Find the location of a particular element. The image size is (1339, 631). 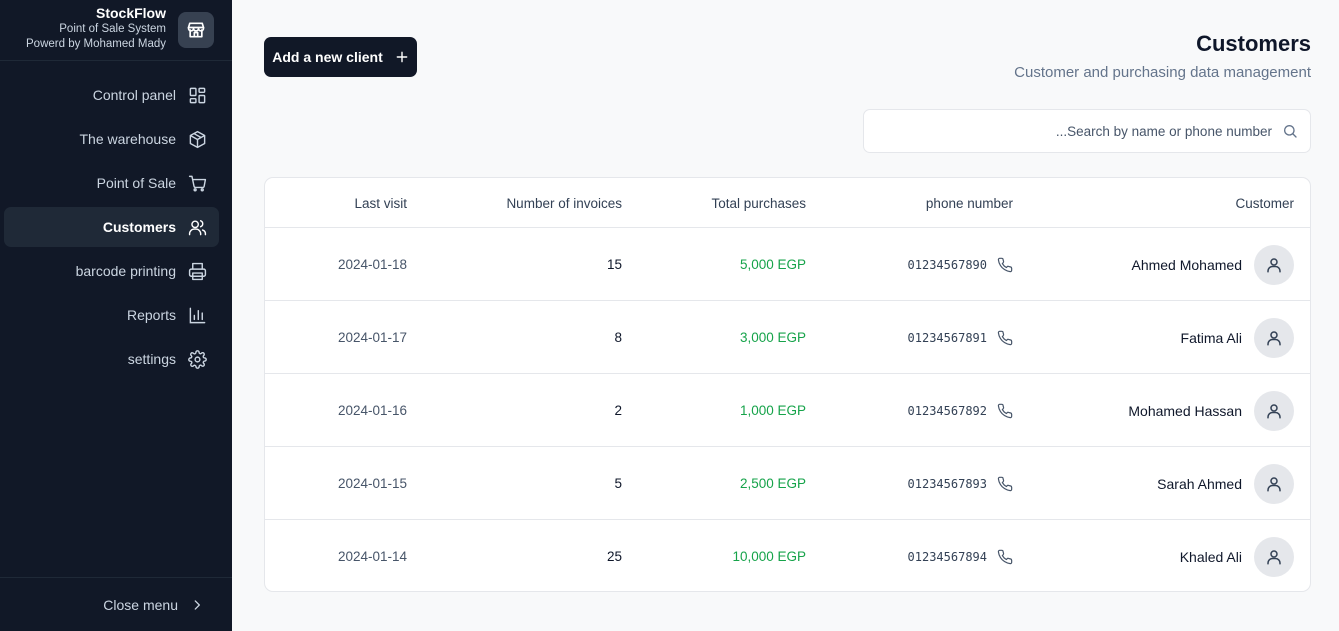

column-header-invoices: Number of invoices is located at coordinates (564, 203).